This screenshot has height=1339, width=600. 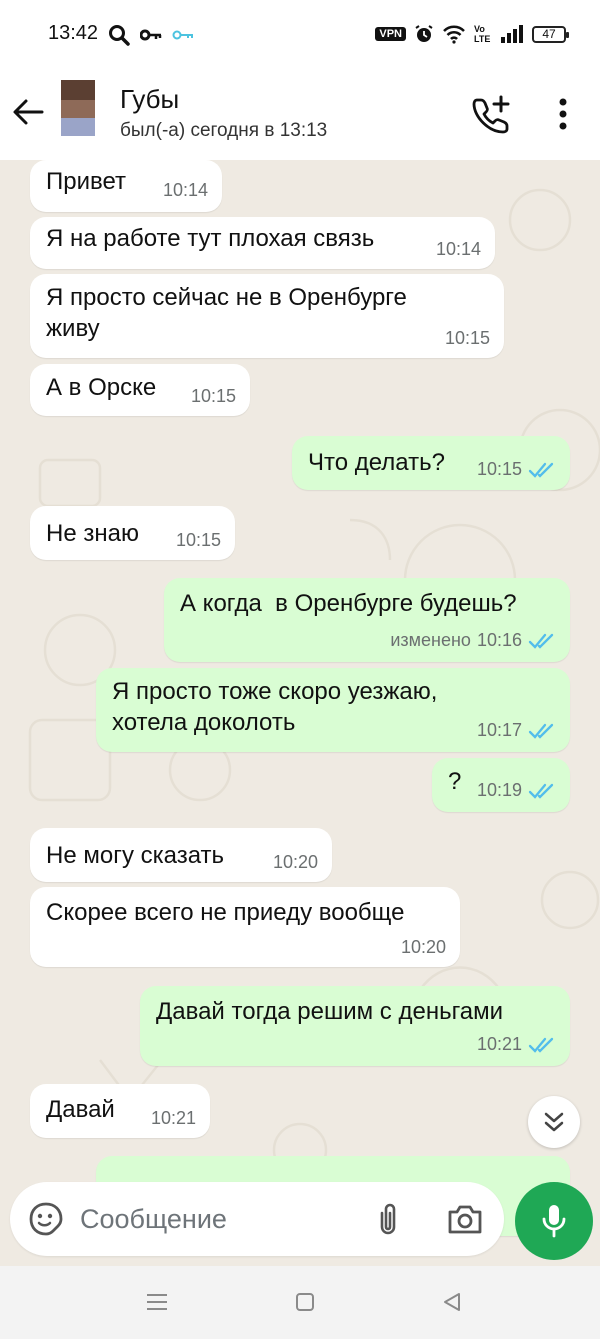 I want to click on key-outline-icon, so click(x=182, y=35).